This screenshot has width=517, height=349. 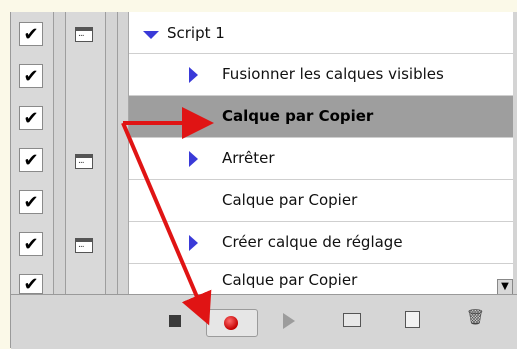 I want to click on folder-icon, so click(x=352, y=320).